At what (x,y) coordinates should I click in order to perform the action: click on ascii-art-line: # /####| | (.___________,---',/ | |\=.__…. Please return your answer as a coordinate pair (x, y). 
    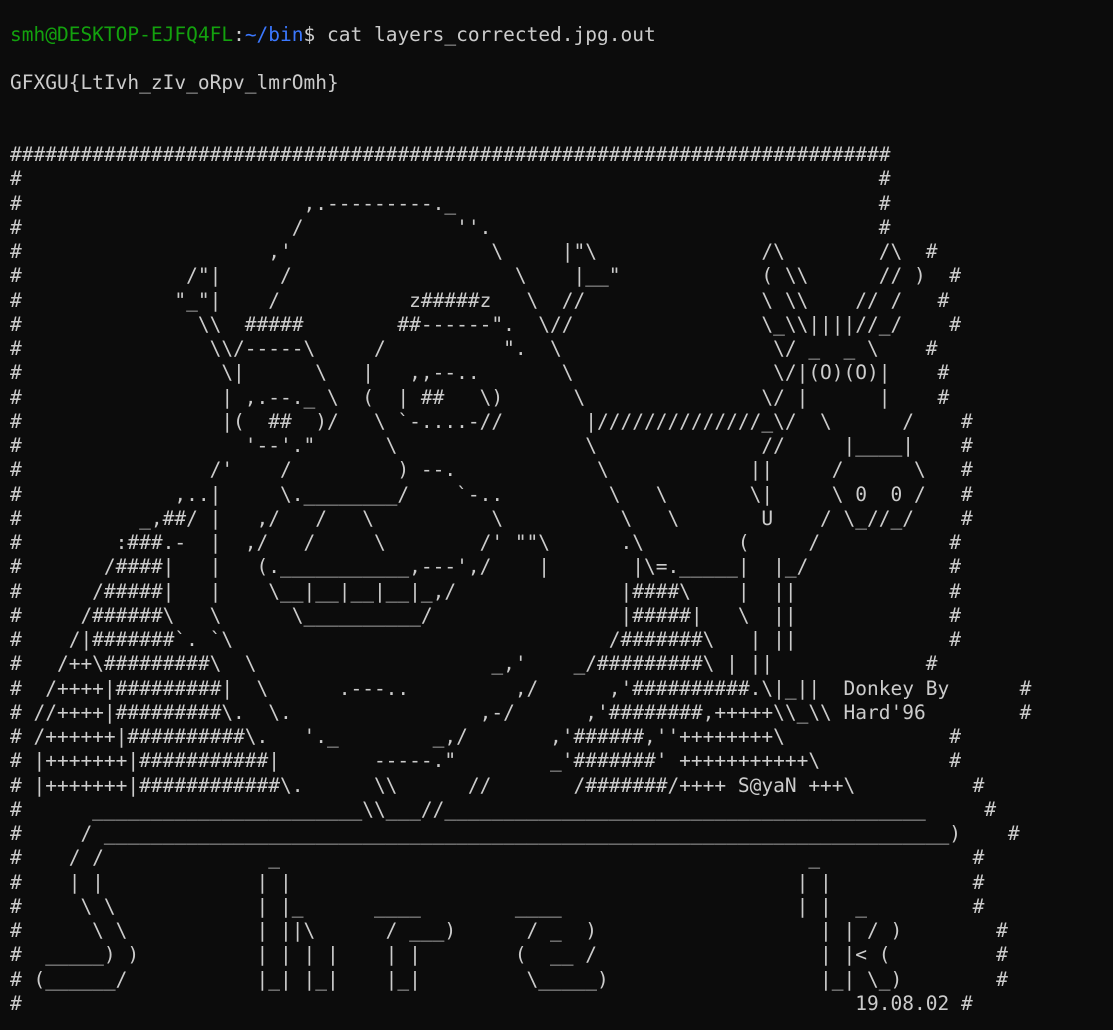
    Looking at the image, I should click on (485, 567).